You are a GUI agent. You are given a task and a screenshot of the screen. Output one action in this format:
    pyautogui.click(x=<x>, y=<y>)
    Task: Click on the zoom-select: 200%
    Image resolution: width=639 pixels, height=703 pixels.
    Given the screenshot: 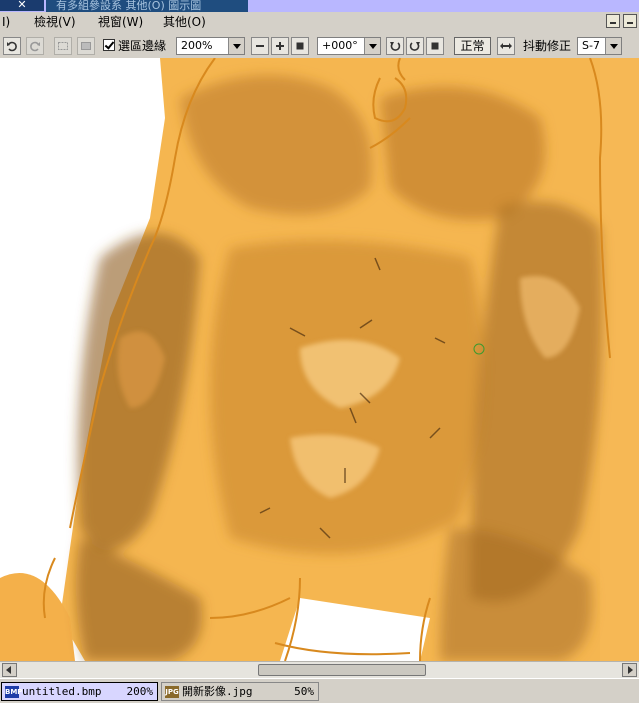 What is the action you would take?
    pyautogui.click(x=210, y=46)
    